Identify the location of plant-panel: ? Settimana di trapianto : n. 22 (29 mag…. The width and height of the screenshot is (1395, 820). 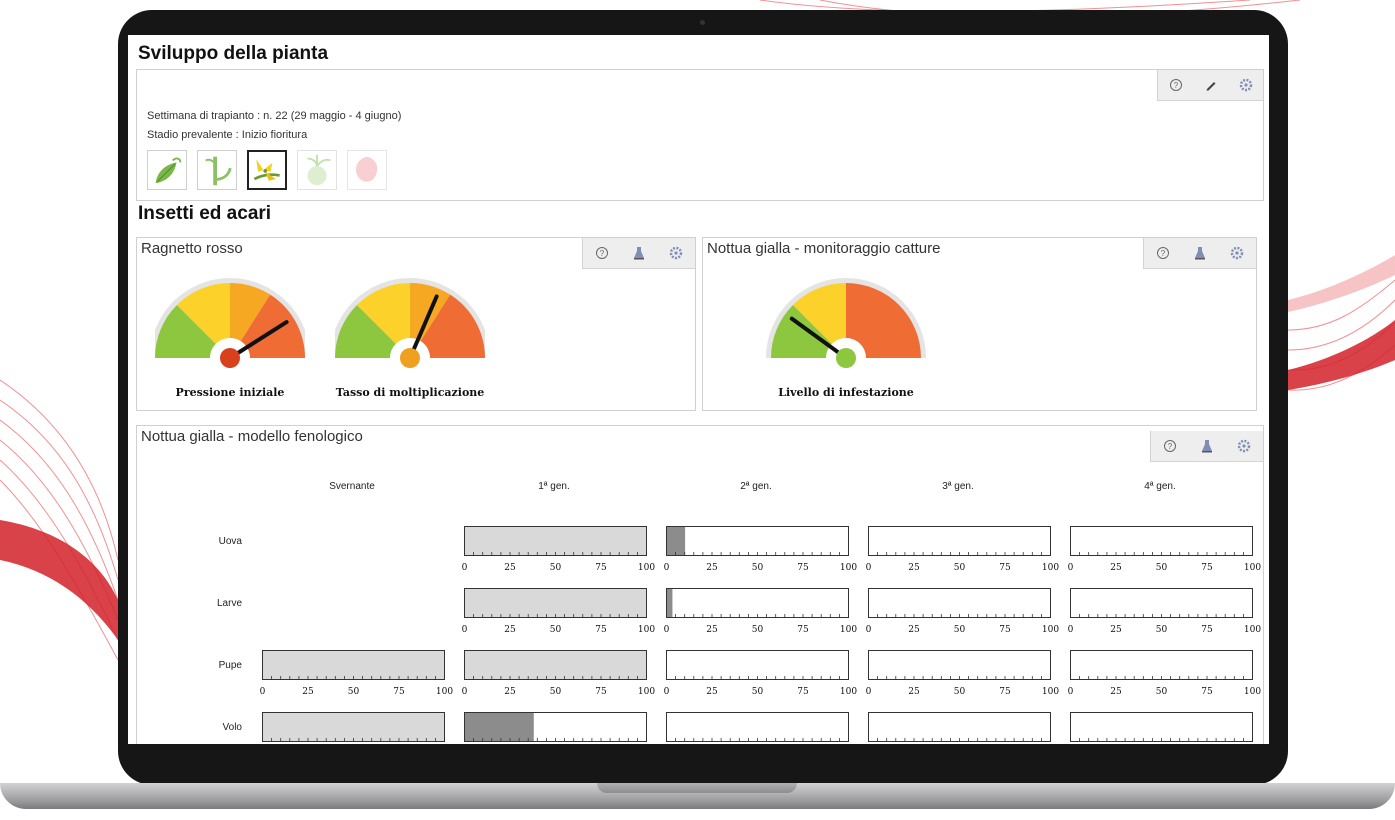
(700, 135).